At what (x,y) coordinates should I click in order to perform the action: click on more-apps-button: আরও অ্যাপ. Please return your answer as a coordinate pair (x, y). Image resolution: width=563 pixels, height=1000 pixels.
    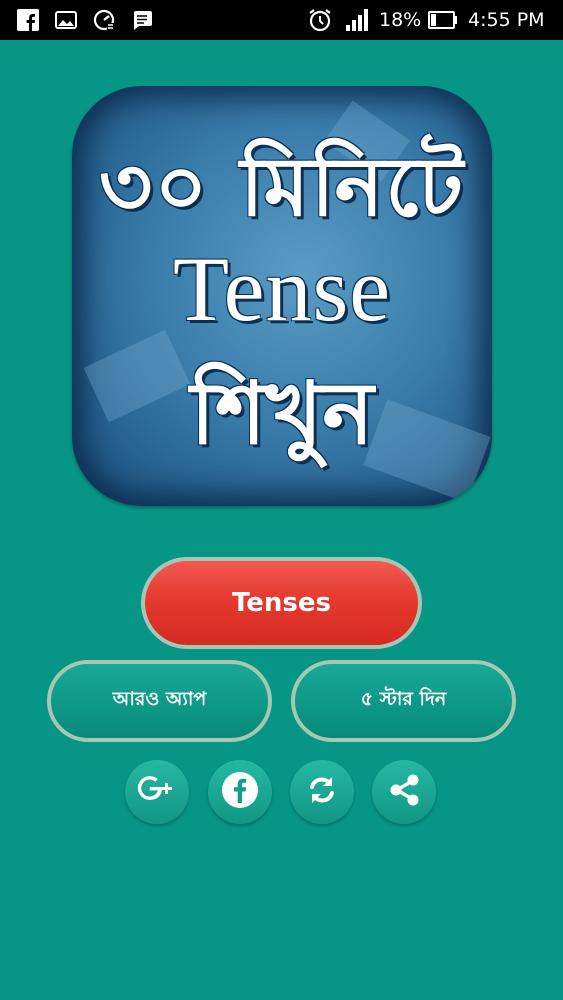
    Looking at the image, I should click on (159, 701).